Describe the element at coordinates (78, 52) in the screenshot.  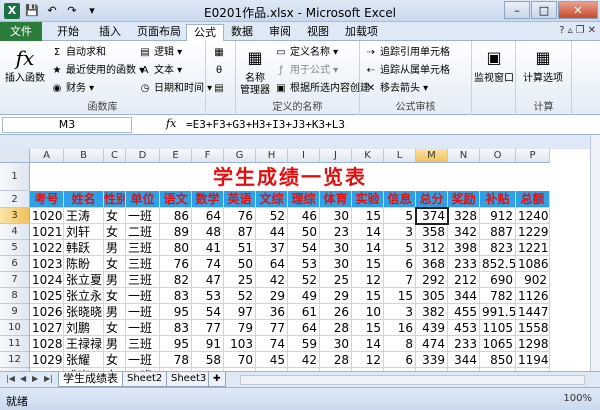
I see `autosum-button: Σ 自动求和` at that location.